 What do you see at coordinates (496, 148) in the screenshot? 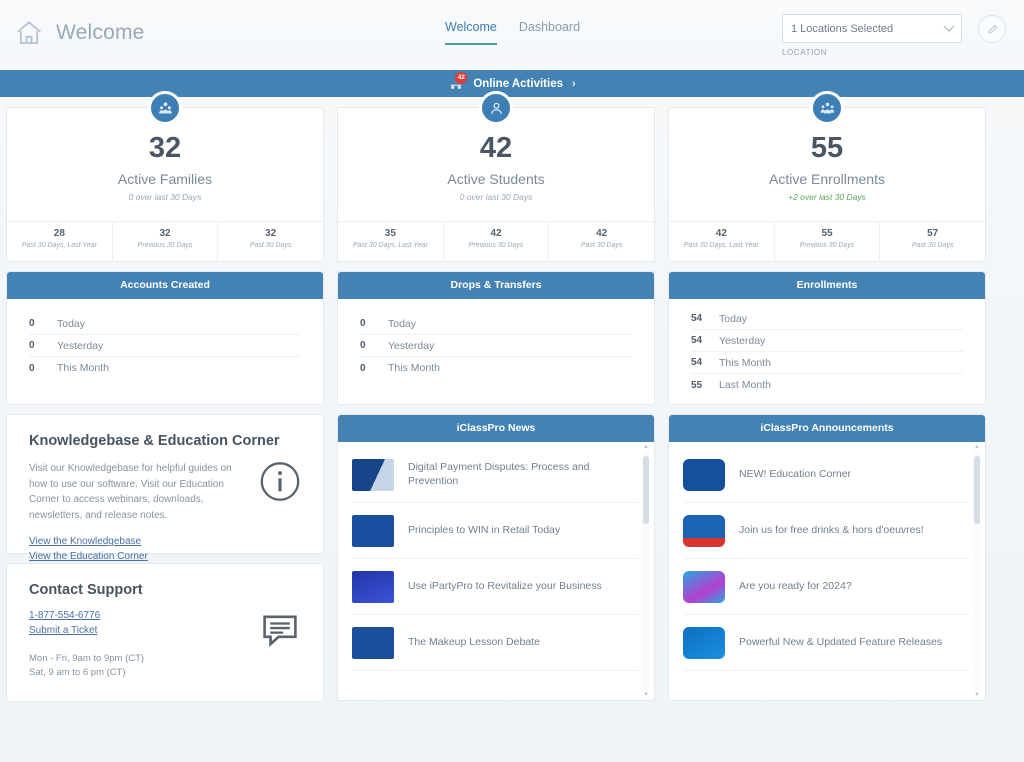
I see `stat-value: 42` at bounding box center [496, 148].